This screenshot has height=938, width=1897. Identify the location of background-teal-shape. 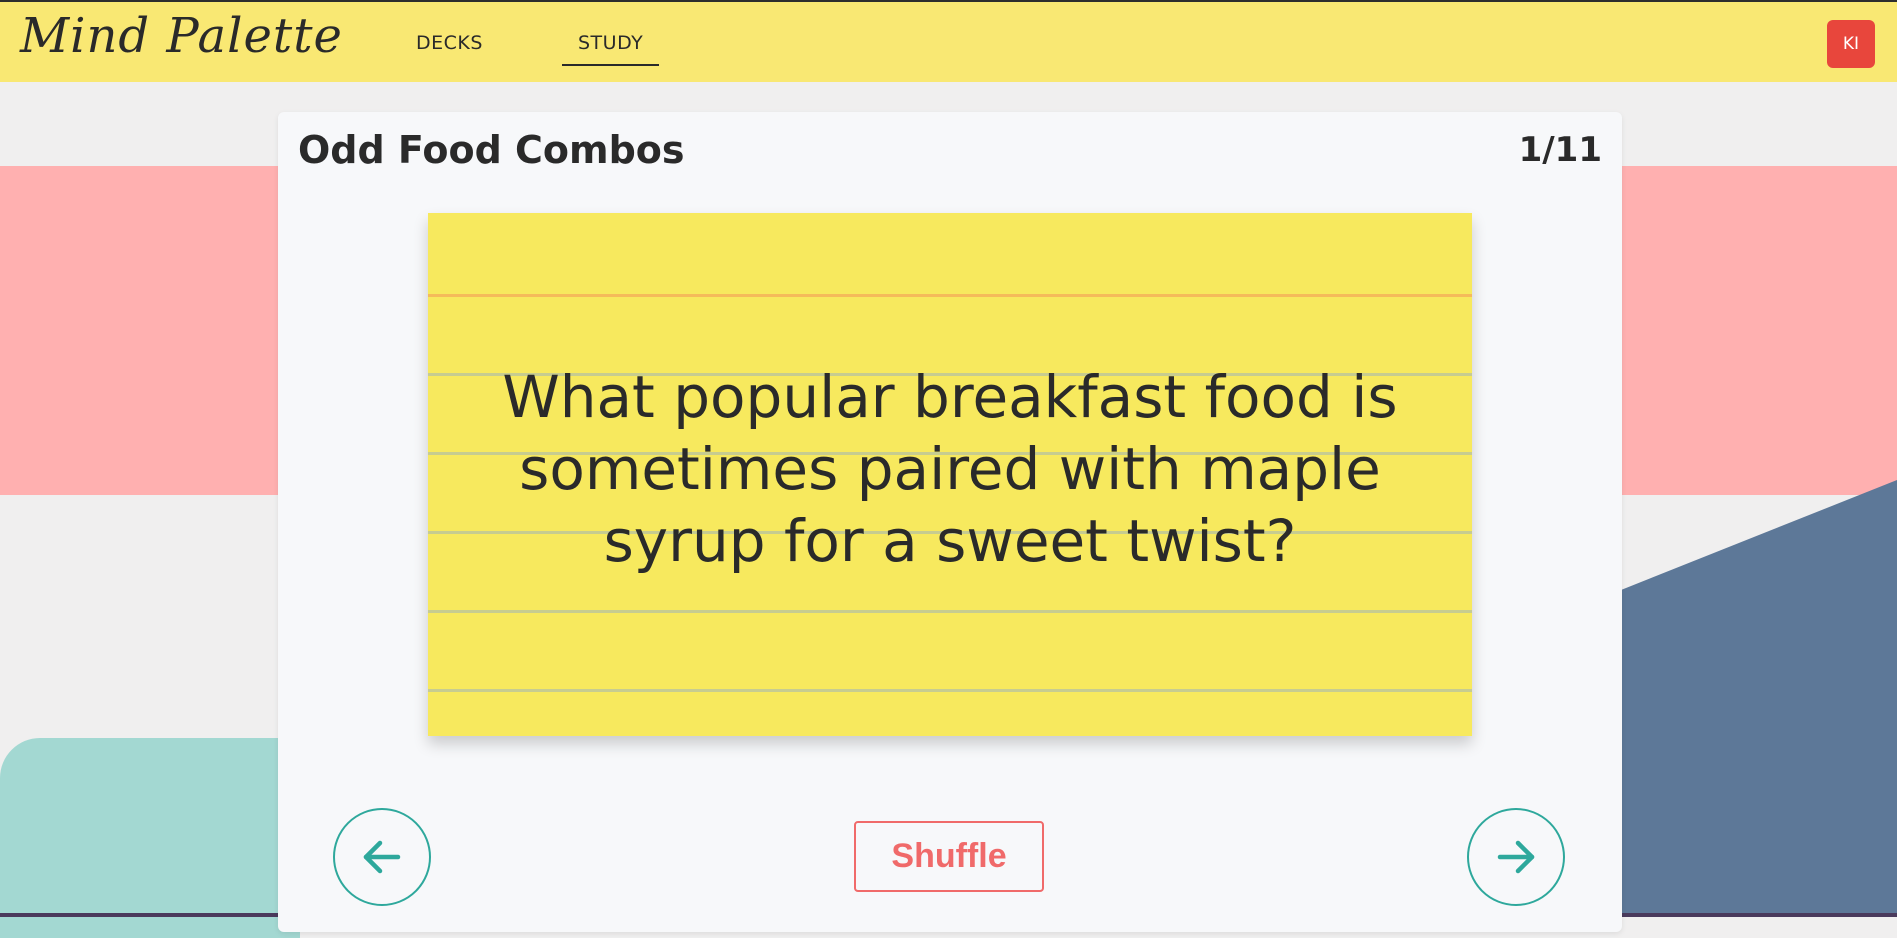
(150, 838).